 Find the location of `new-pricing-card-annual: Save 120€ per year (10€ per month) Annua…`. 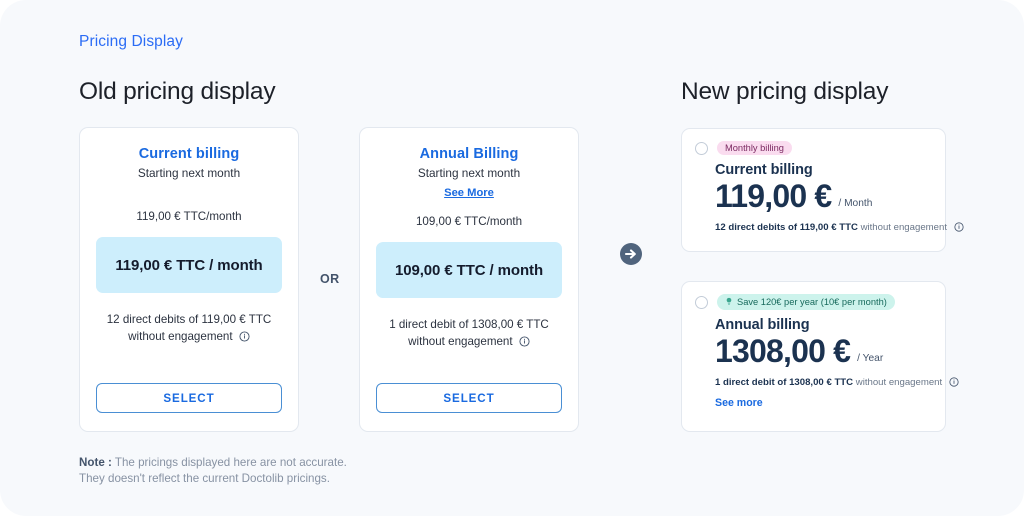

new-pricing-card-annual: Save 120€ per year (10€ per month) Annua… is located at coordinates (820, 356).